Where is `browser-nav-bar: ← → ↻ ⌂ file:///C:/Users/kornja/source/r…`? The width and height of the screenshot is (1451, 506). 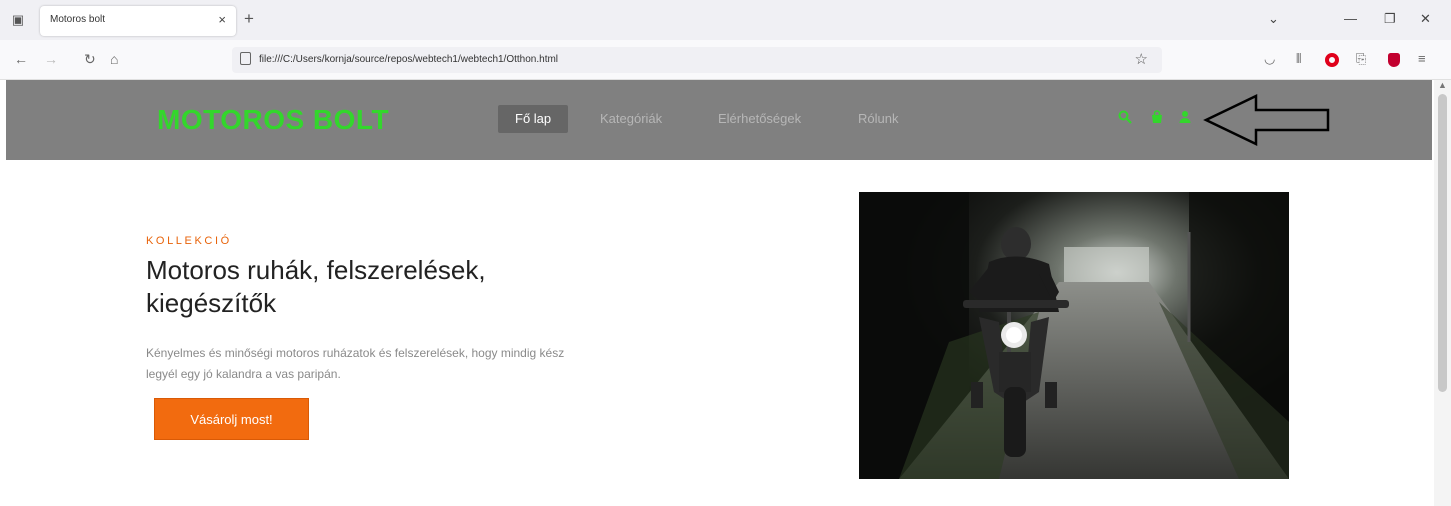 browser-nav-bar: ← → ↻ ⌂ file:///C:/Users/kornja/source/r… is located at coordinates (725, 60).